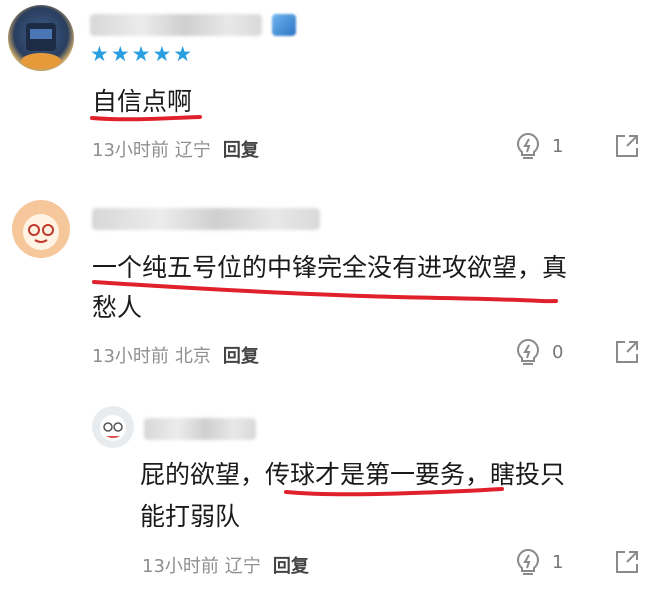 The height and width of the screenshot is (601, 660). What do you see at coordinates (190, 516) in the screenshot?
I see `comment-text-line-2: 能打弱队` at bounding box center [190, 516].